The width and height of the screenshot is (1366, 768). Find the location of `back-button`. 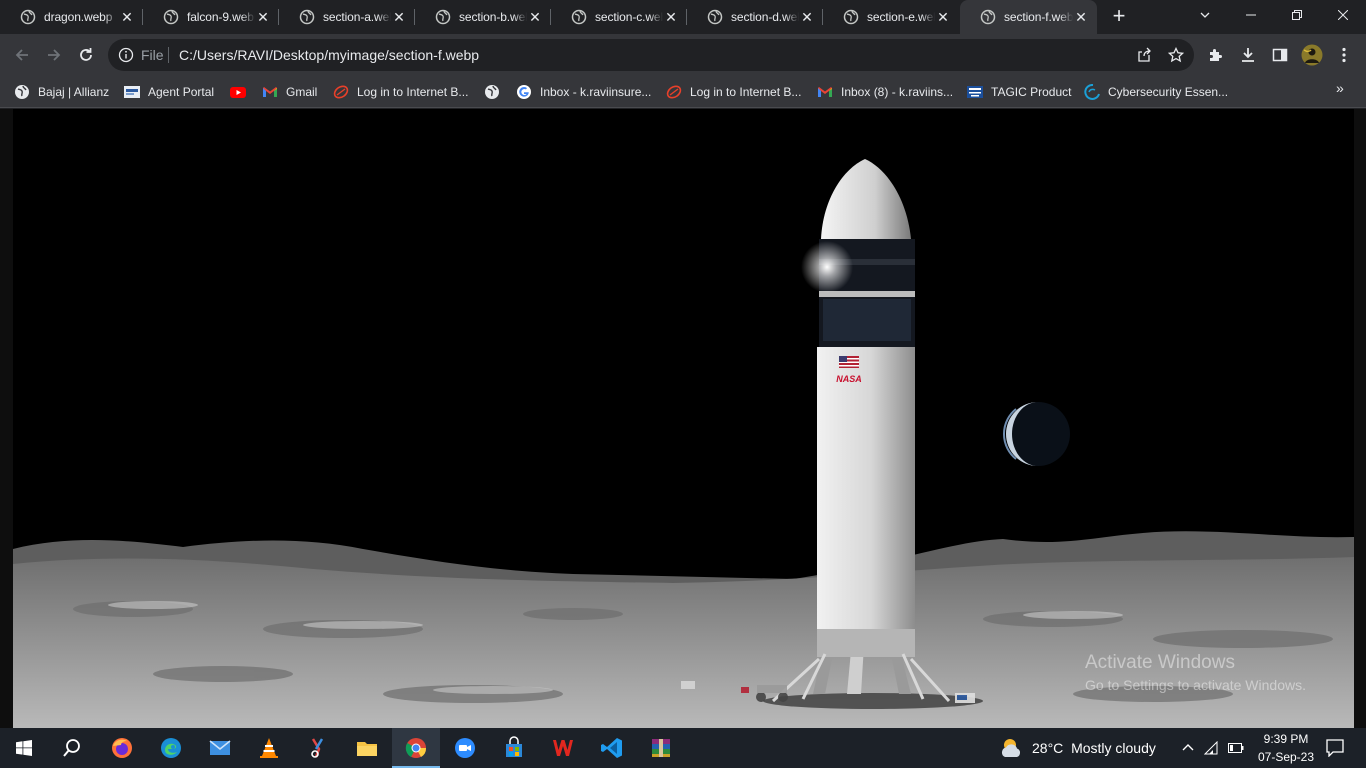

back-button is located at coordinates (22, 55).